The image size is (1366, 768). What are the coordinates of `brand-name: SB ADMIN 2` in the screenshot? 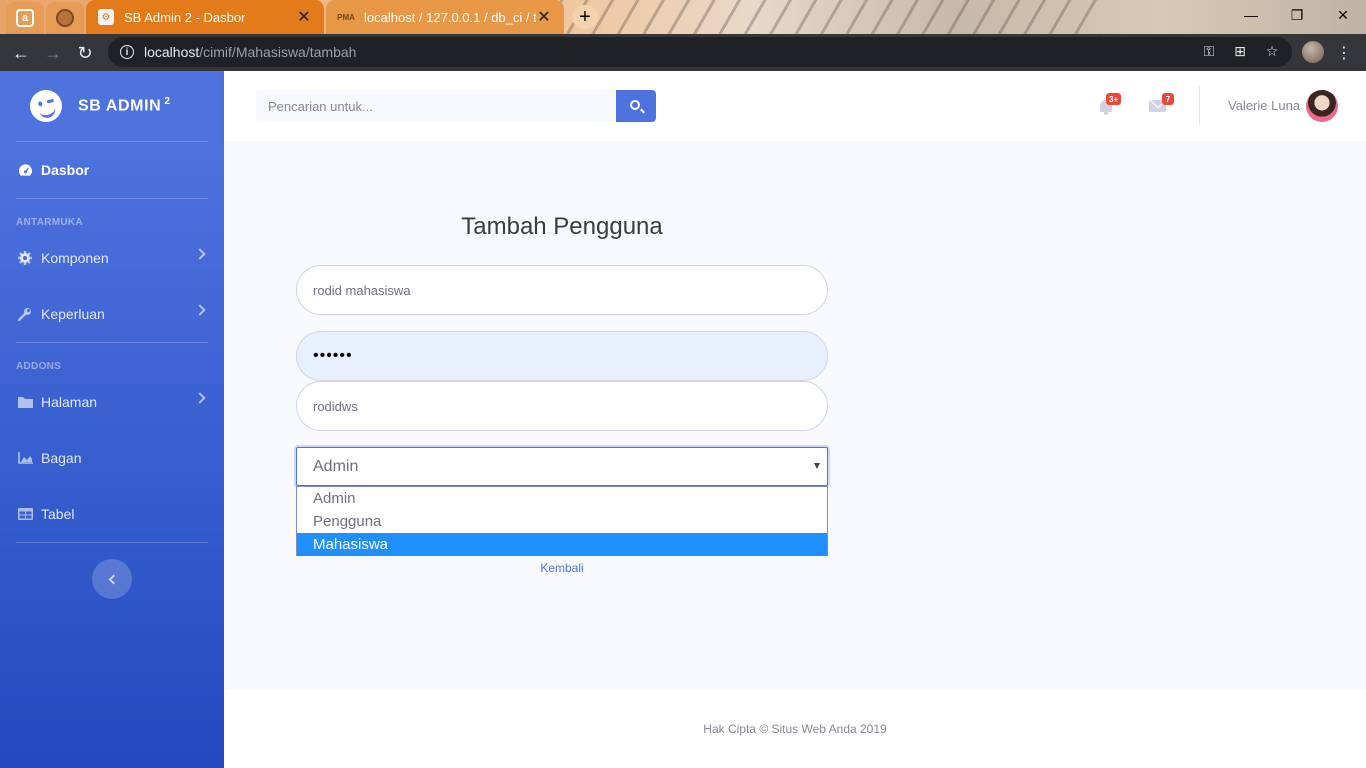 It's located at (124, 105).